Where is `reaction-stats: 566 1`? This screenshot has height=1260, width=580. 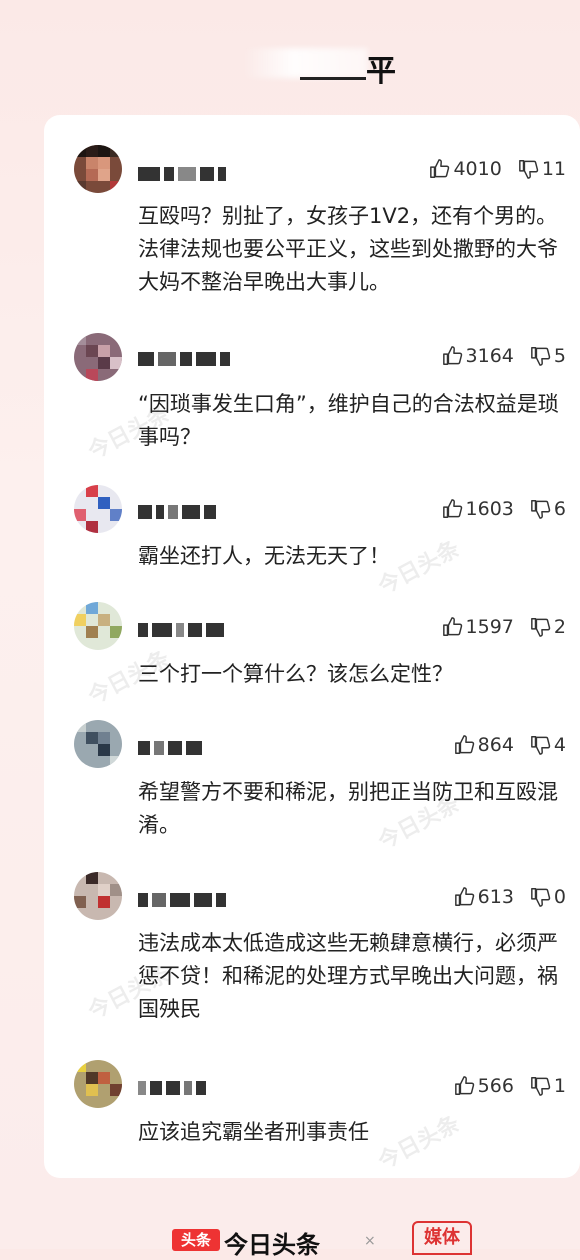
reaction-stats: 566 1 is located at coordinates (502, 1086).